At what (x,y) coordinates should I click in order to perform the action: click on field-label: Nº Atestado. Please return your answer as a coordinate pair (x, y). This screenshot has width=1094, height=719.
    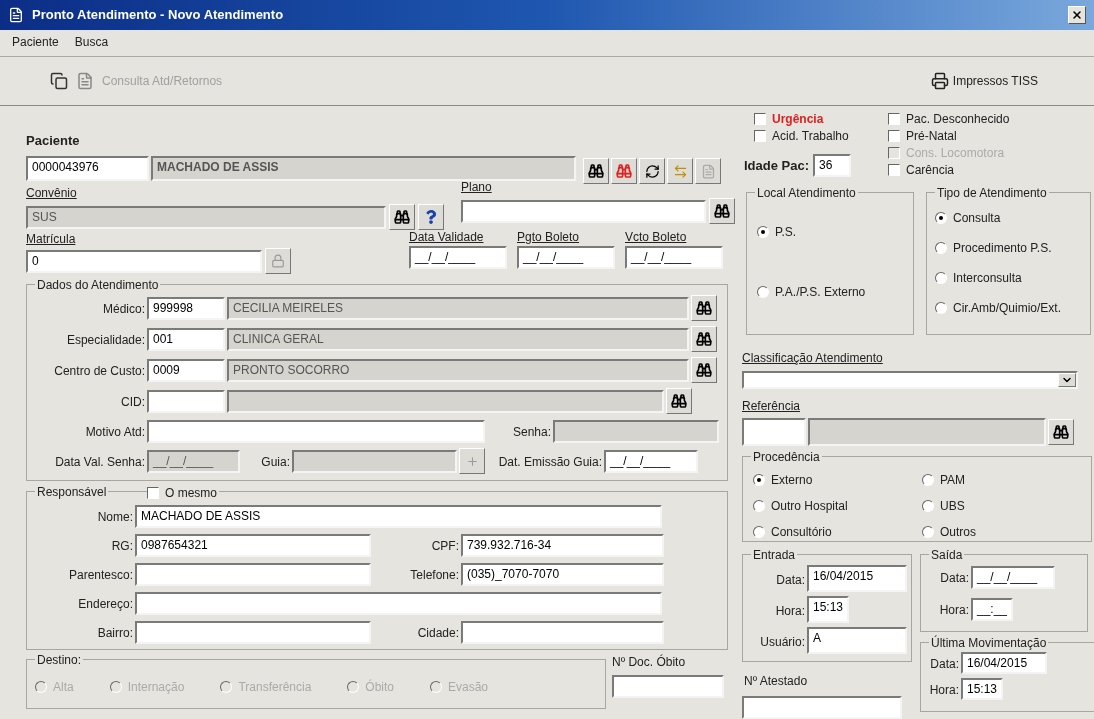
    Looking at the image, I should click on (776, 681).